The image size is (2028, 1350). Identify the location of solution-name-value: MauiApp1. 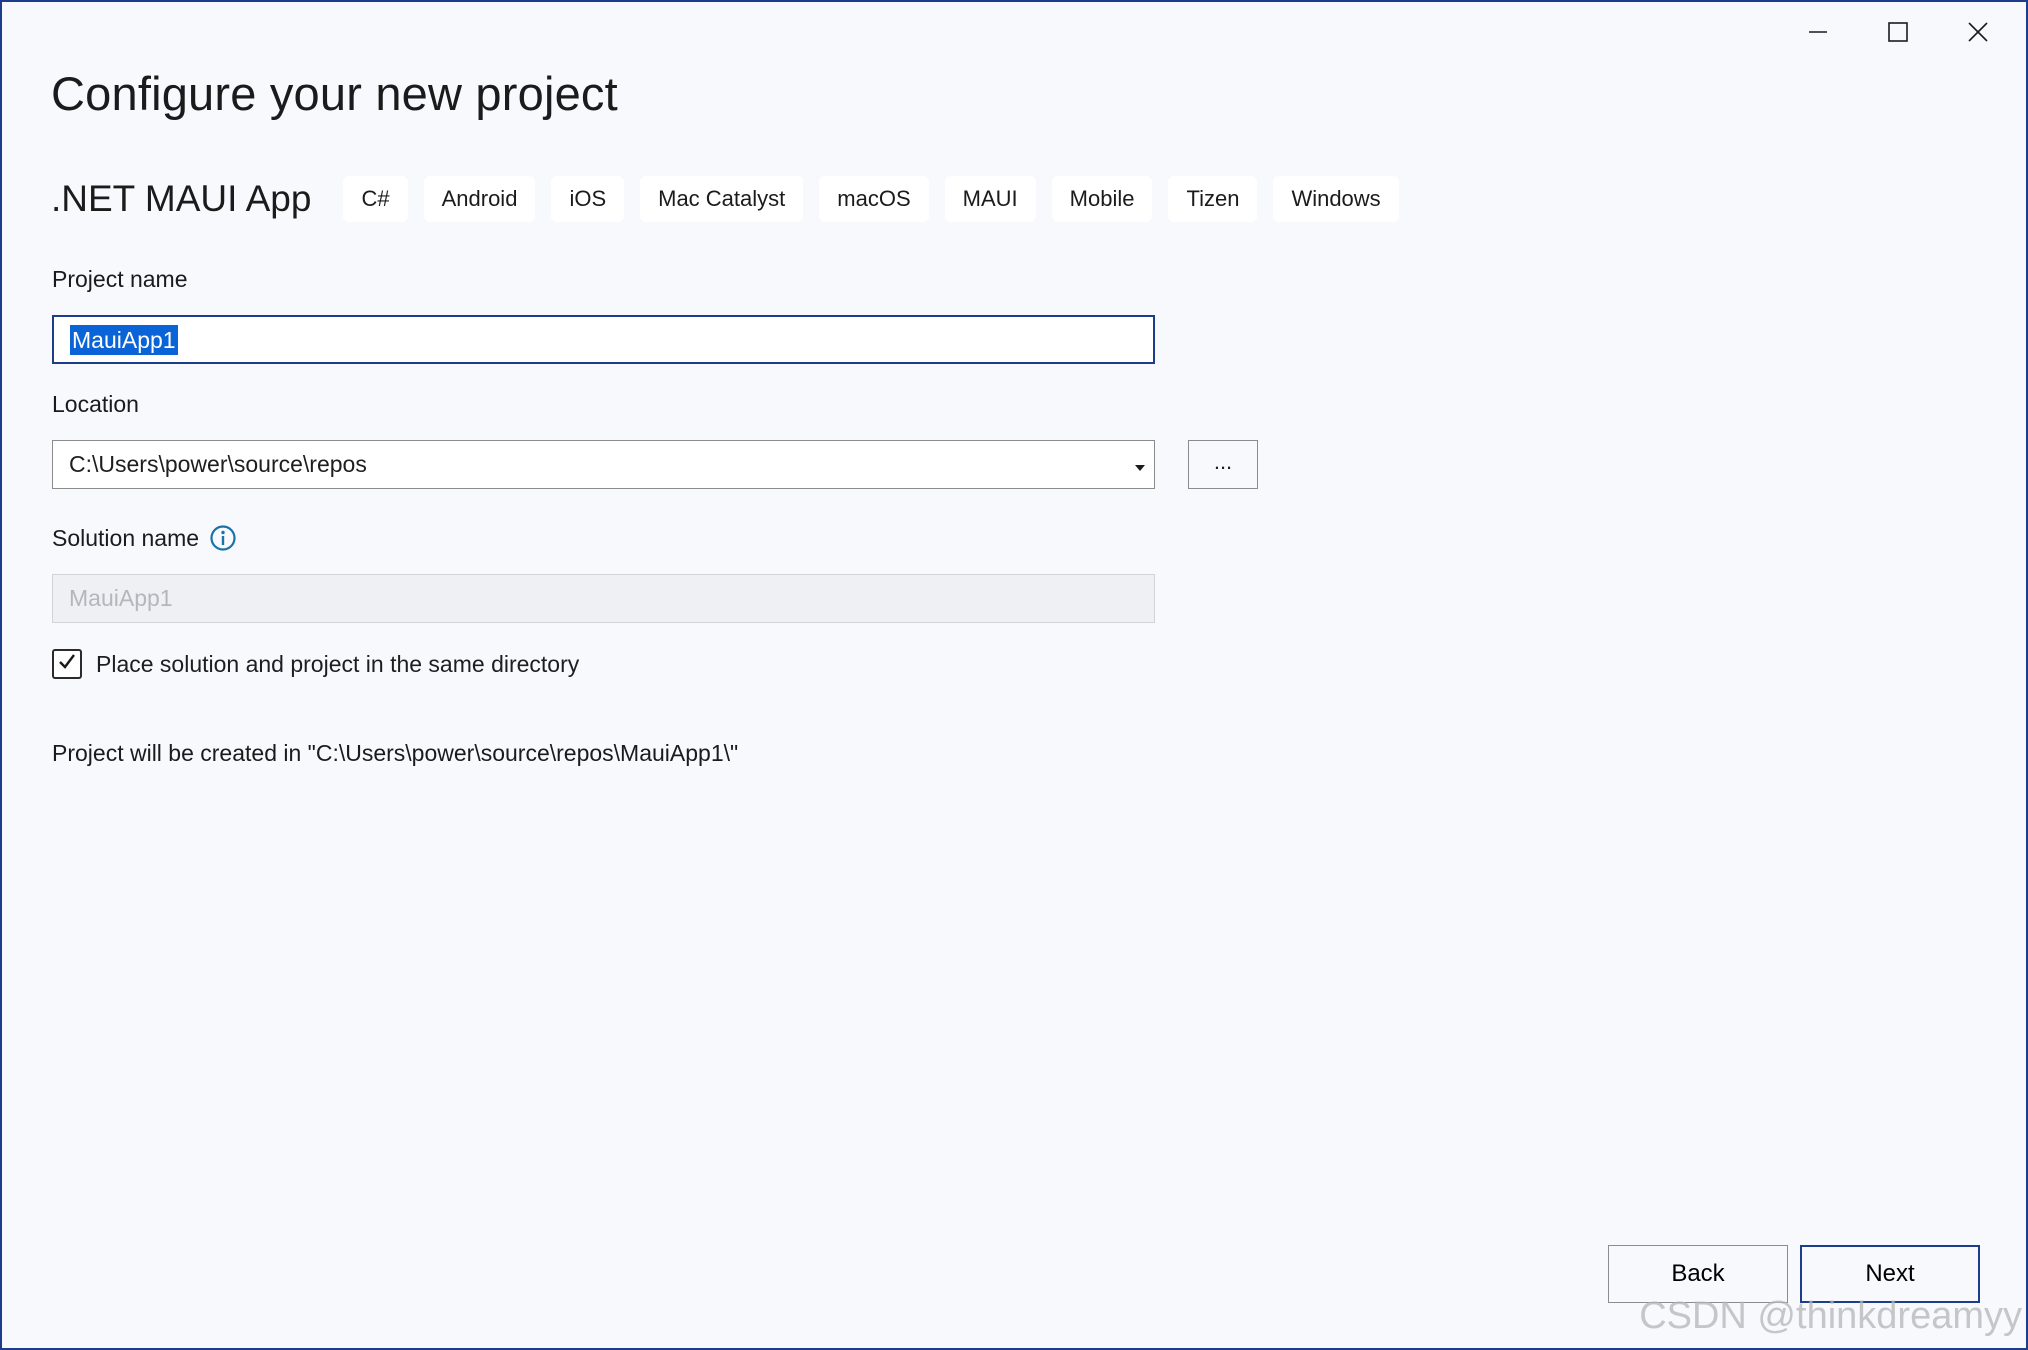
(121, 598).